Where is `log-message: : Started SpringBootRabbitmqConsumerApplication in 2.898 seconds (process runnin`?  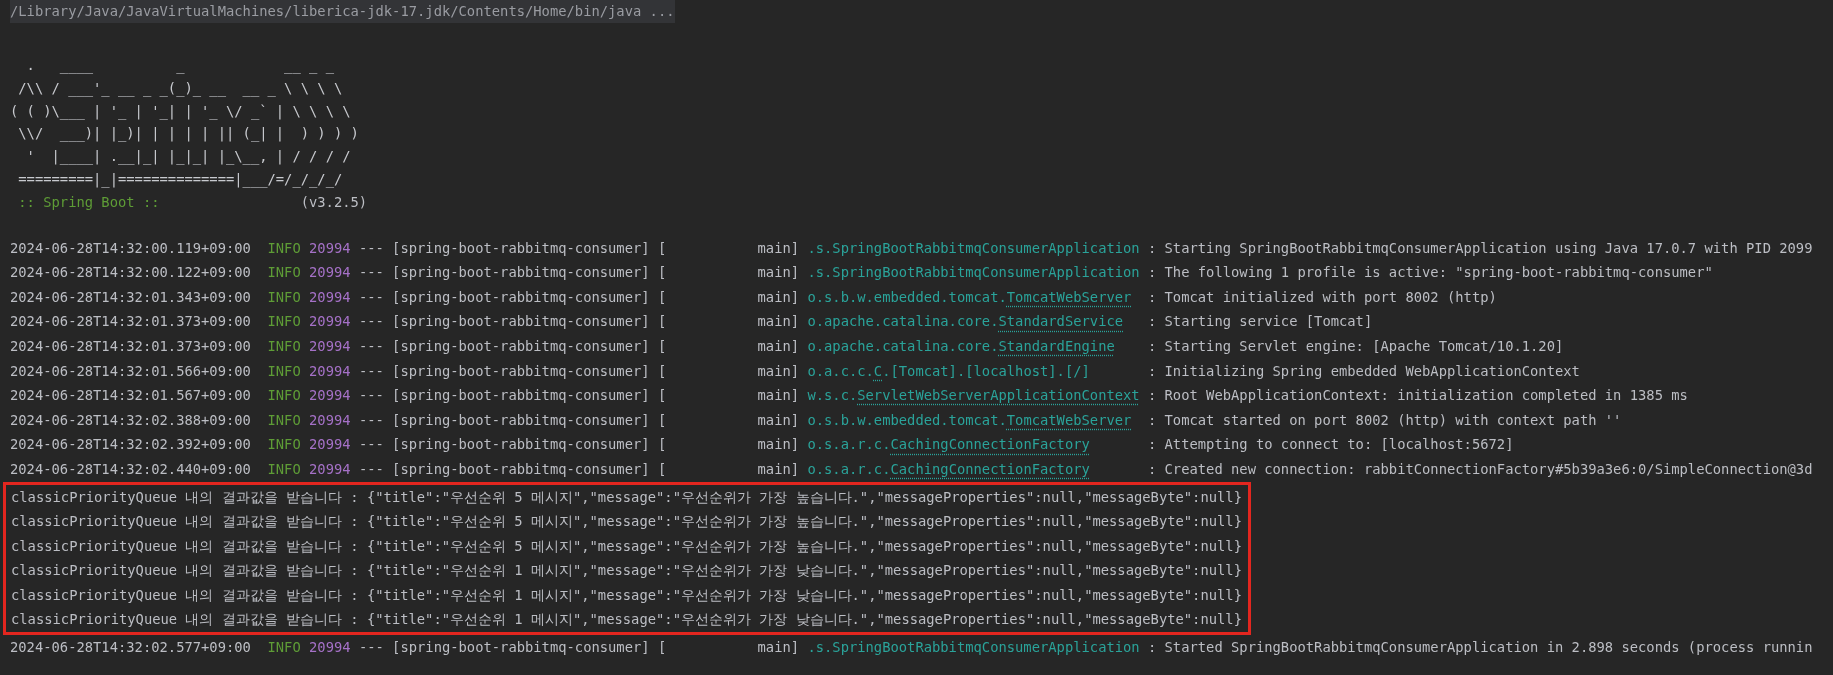
log-message: : Started SpringBootRabbitmqConsumerApplication in 2.898 seconds (process runnin is located at coordinates (1480, 648).